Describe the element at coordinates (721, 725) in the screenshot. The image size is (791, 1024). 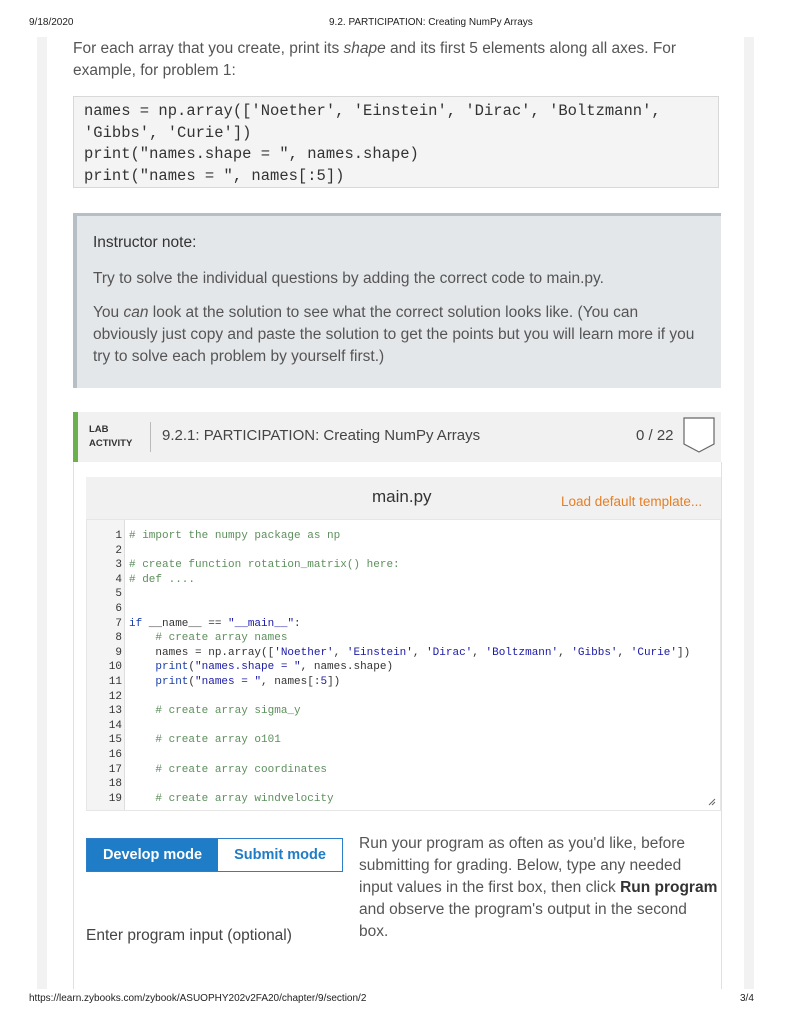
I see `panel-border-right` at that location.